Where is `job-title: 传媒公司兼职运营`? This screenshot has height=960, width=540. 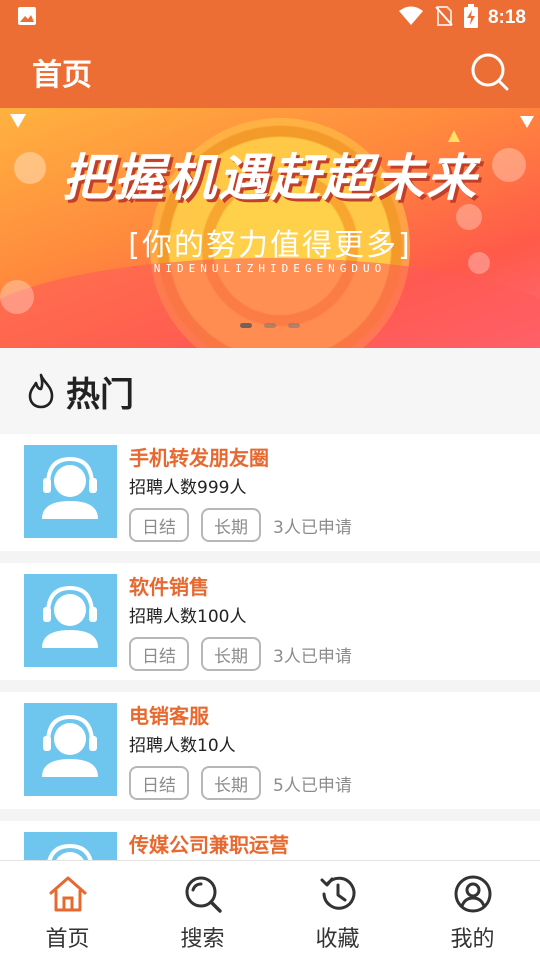
job-title: 传媒公司兼职运营 is located at coordinates (209, 845).